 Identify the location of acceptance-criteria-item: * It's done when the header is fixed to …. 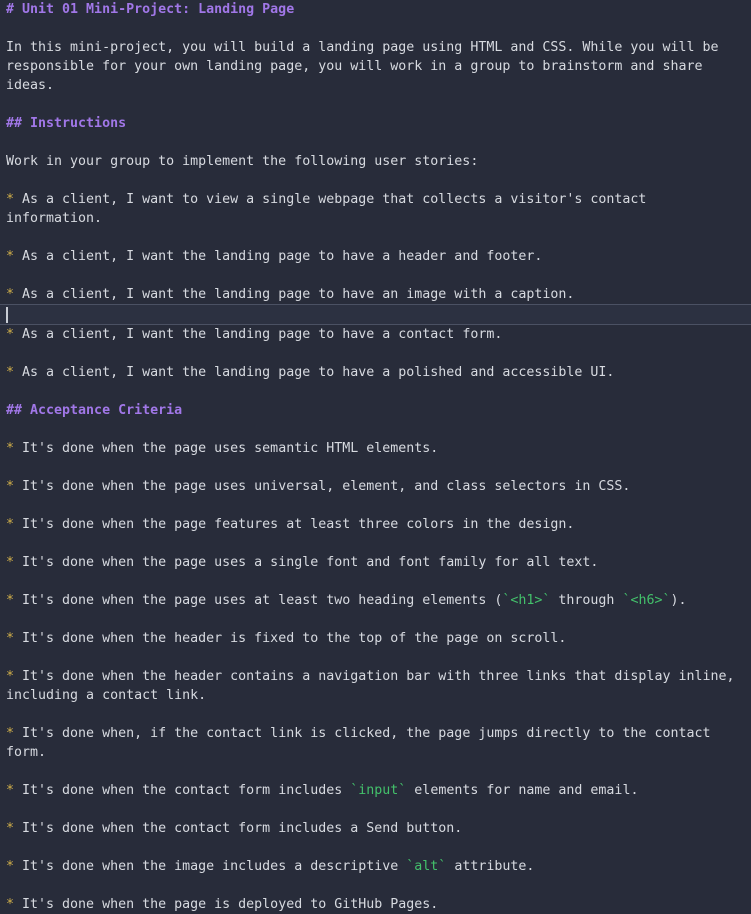
(375, 638).